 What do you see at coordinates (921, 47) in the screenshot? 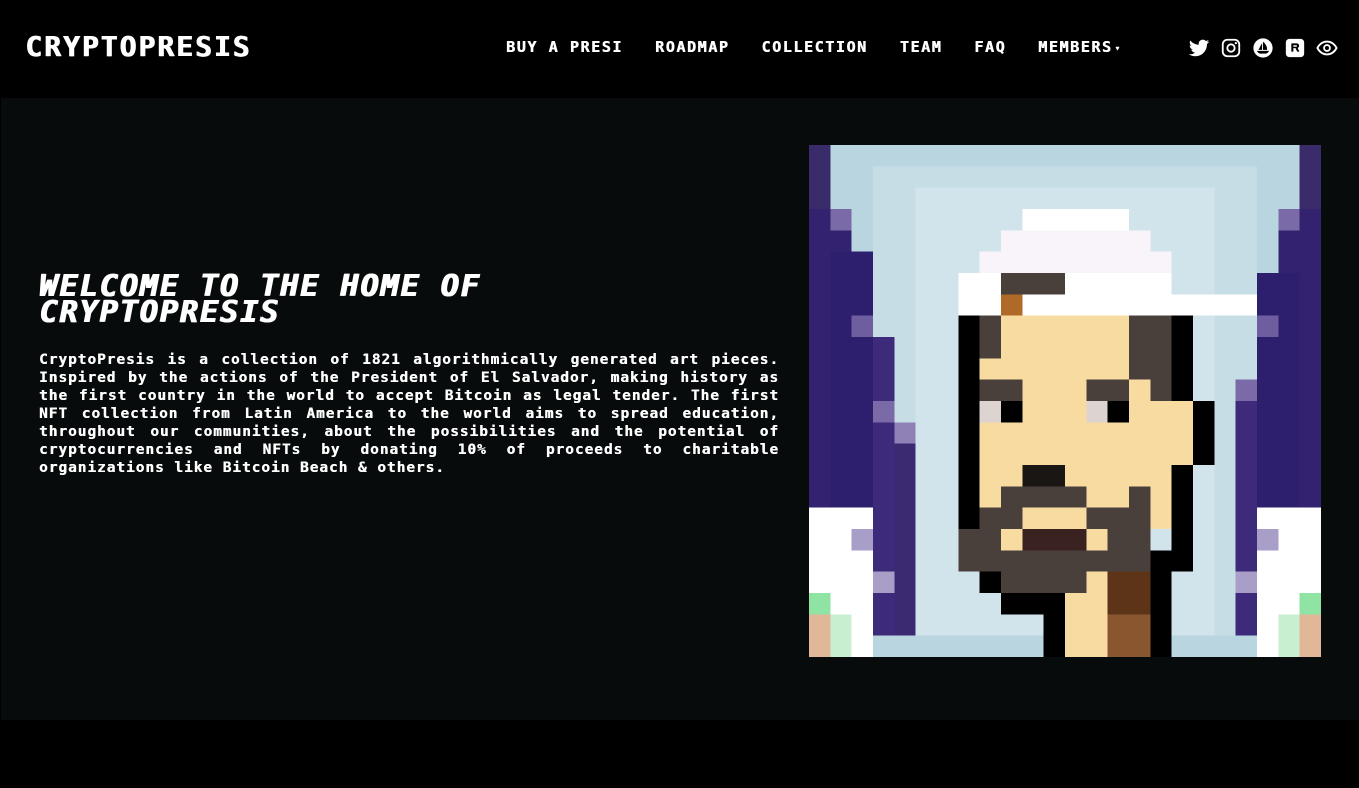
I see `nav-team: TEAM` at bounding box center [921, 47].